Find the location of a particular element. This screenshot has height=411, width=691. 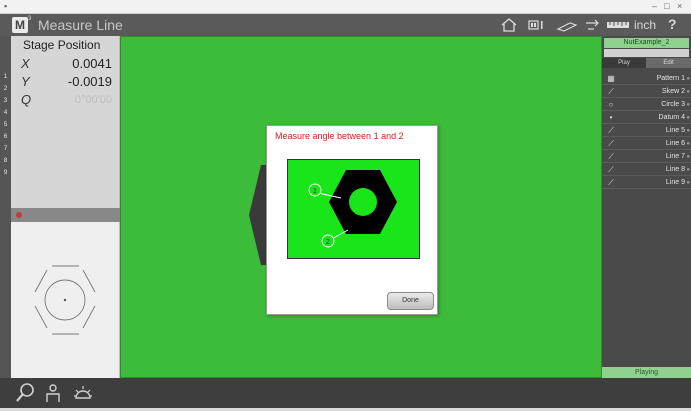

program-step: ○ Circle 3 ● is located at coordinates (646, 105).